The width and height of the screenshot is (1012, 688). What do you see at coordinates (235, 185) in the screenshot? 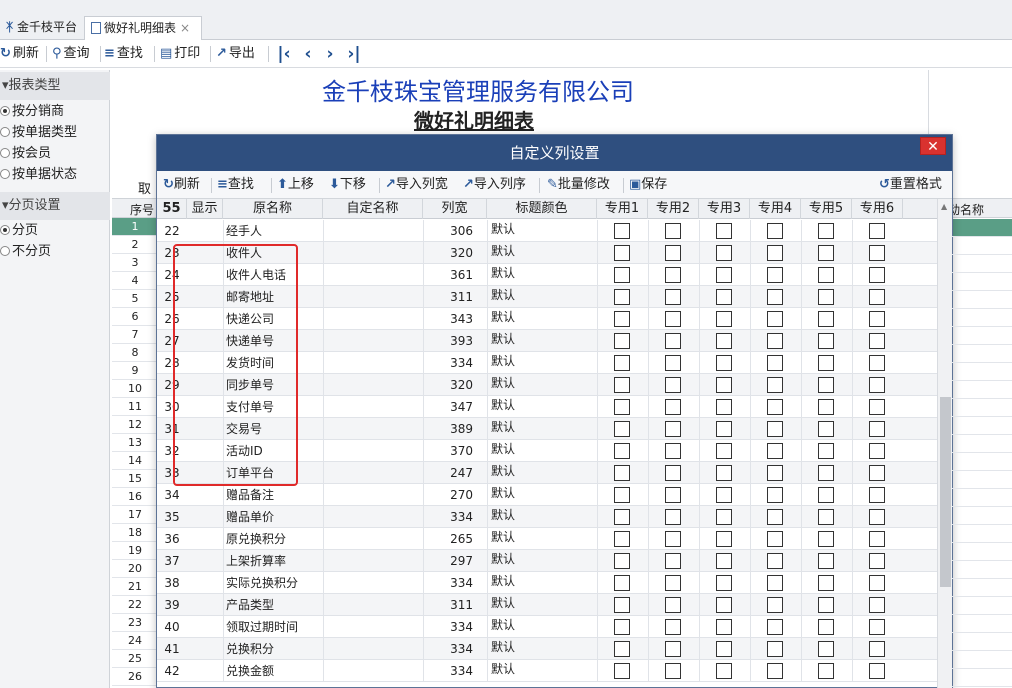
I see `dialog-find-button: ≡查找` at bounding box center [235, 185].